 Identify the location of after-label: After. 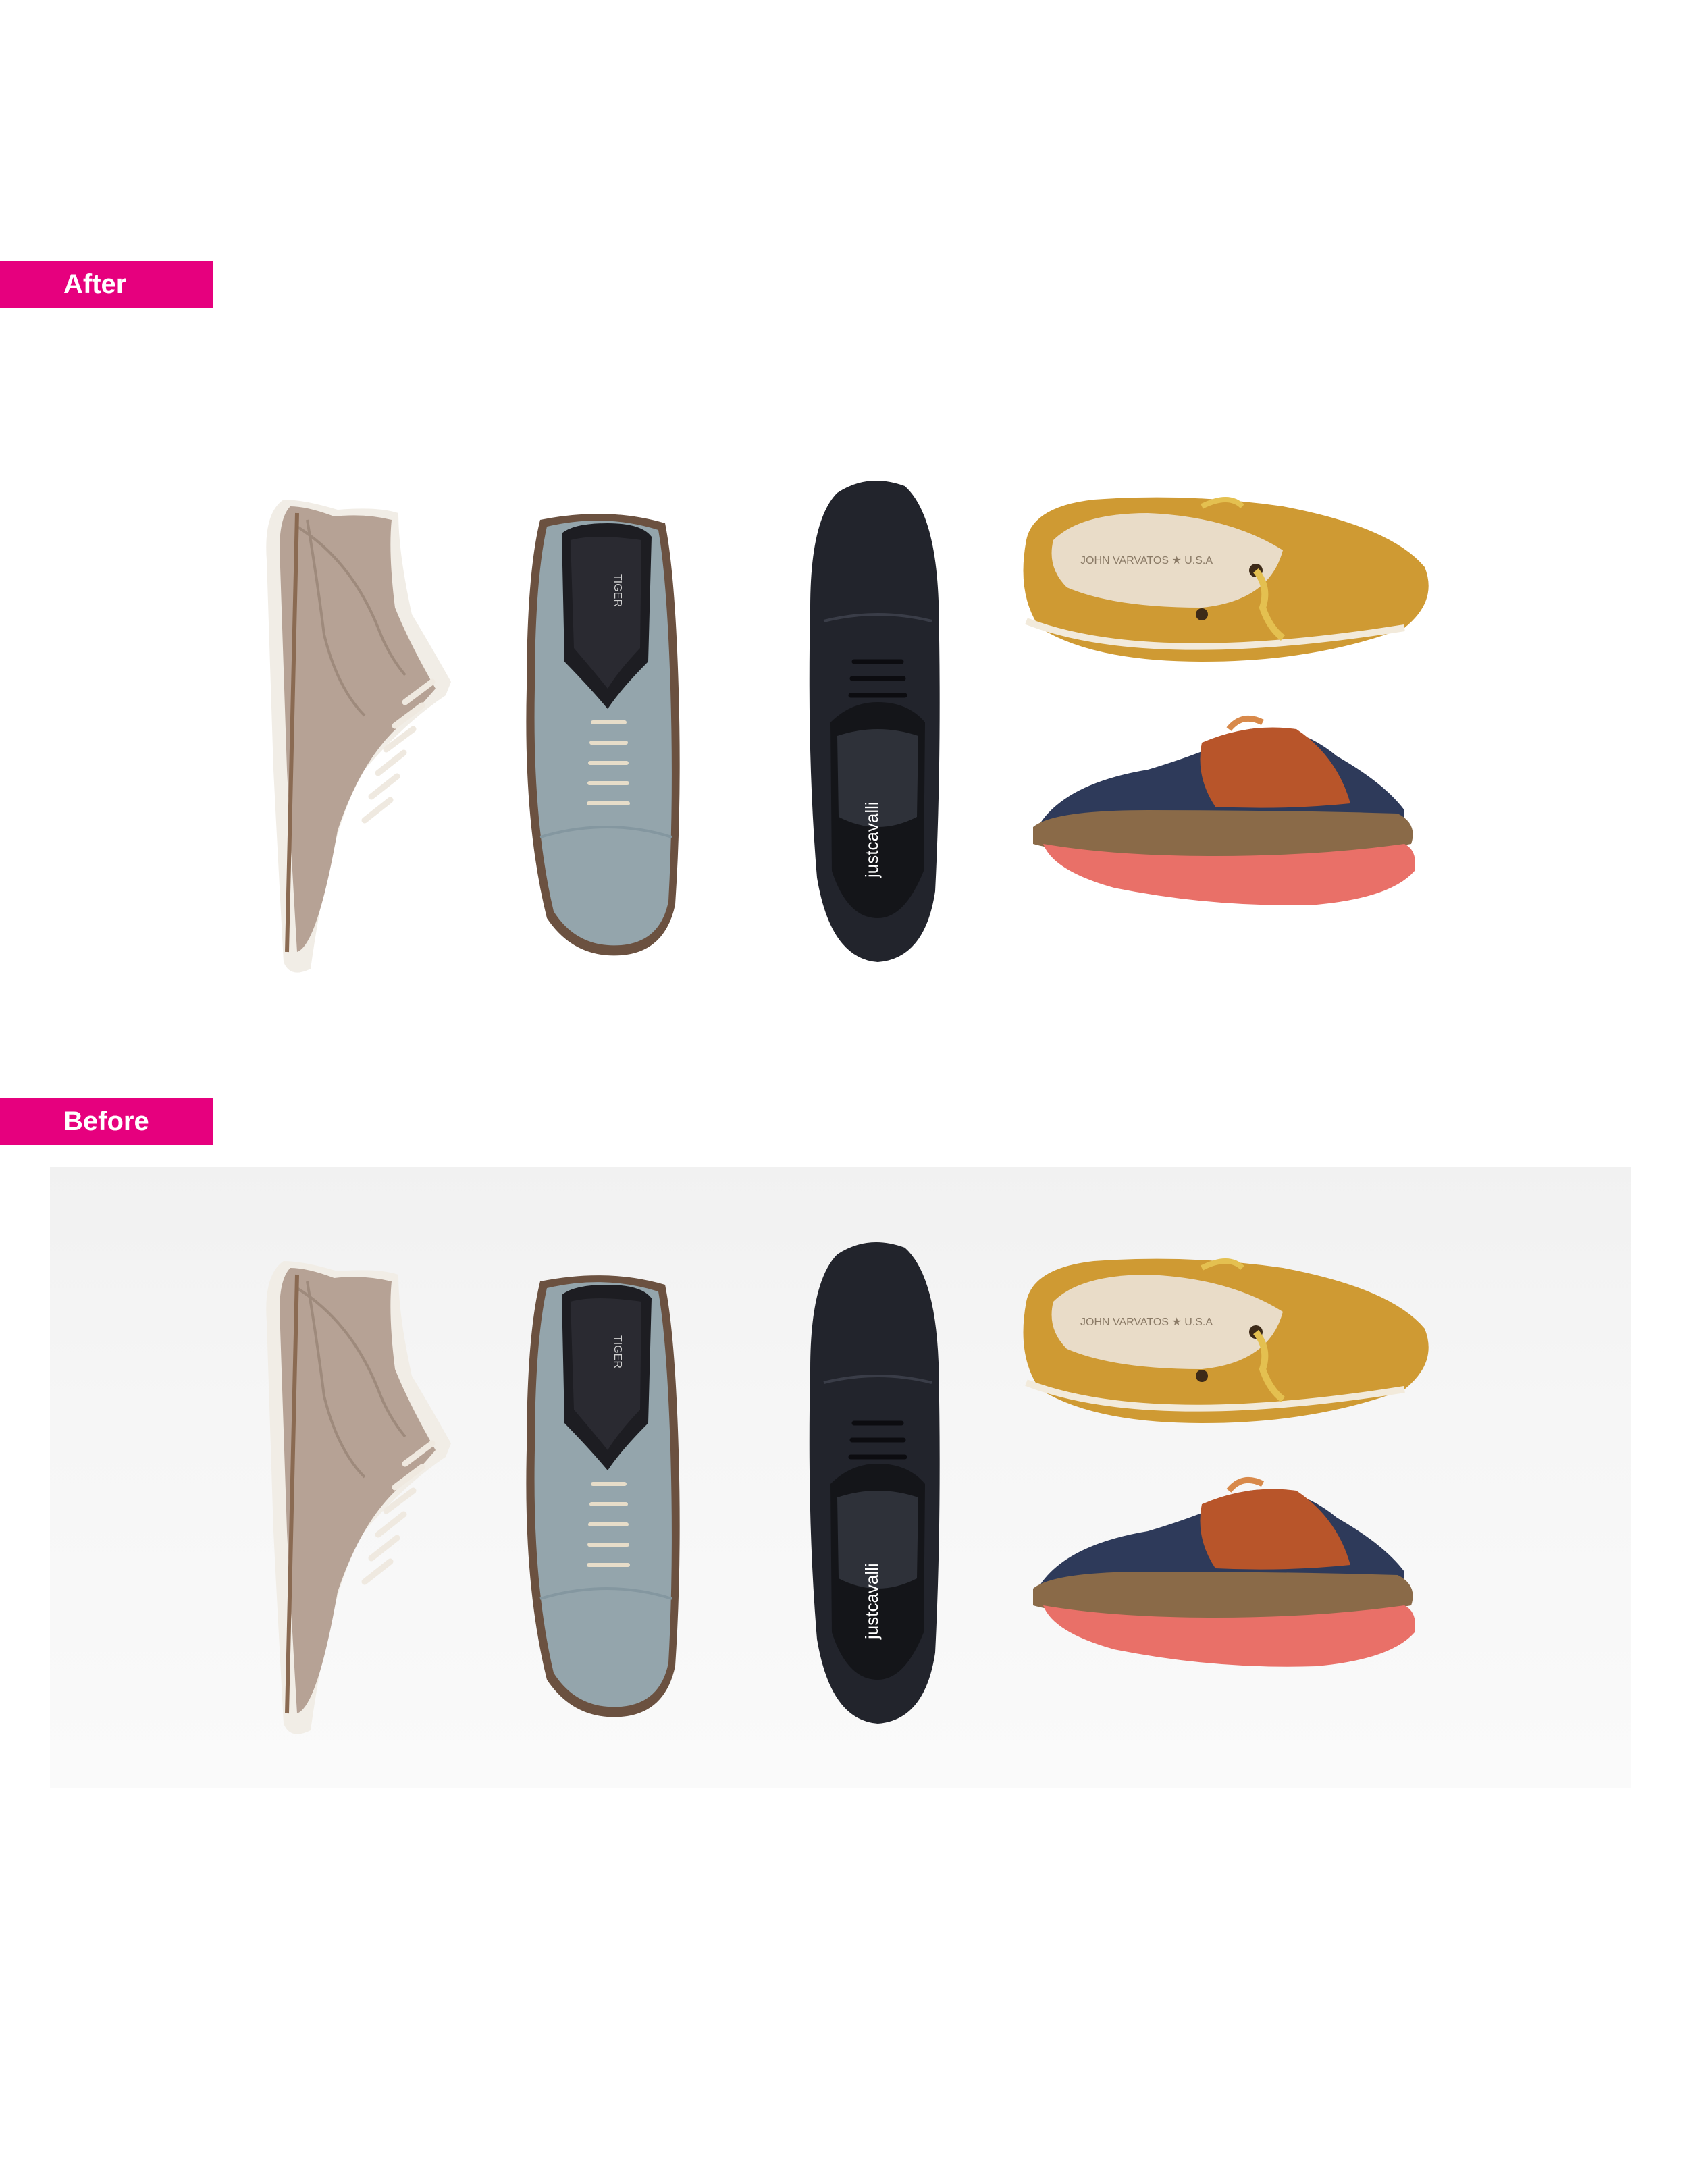
(107, 284).